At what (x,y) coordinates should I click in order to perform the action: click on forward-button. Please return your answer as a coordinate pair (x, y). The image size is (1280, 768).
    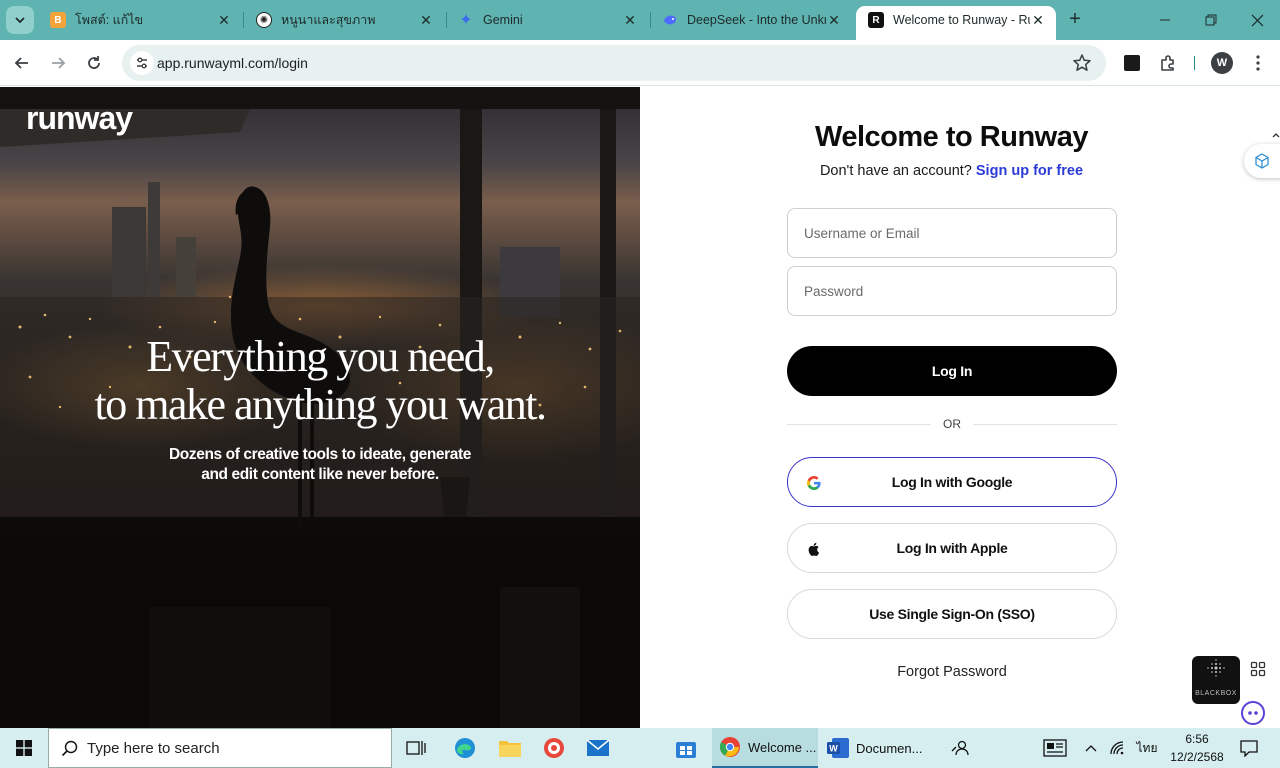
    Looking at the image, I should click on (58, 63).